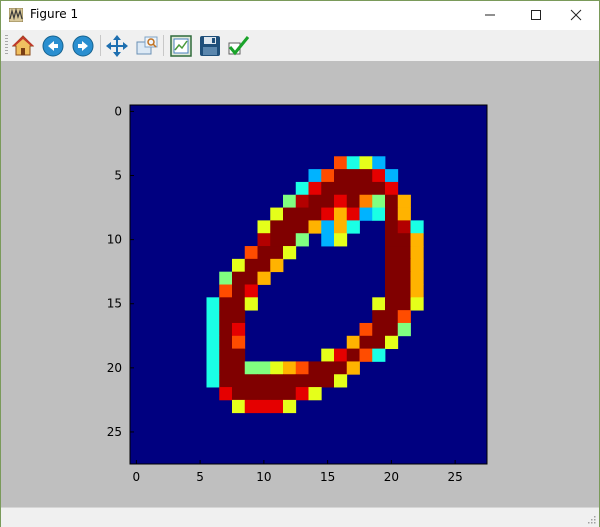 The width and height of the screenshot is (600, 527). What do you see at coordinates (181, 46) in the screenshot?
I see `subplots-button` at bounding box center [181, 46].